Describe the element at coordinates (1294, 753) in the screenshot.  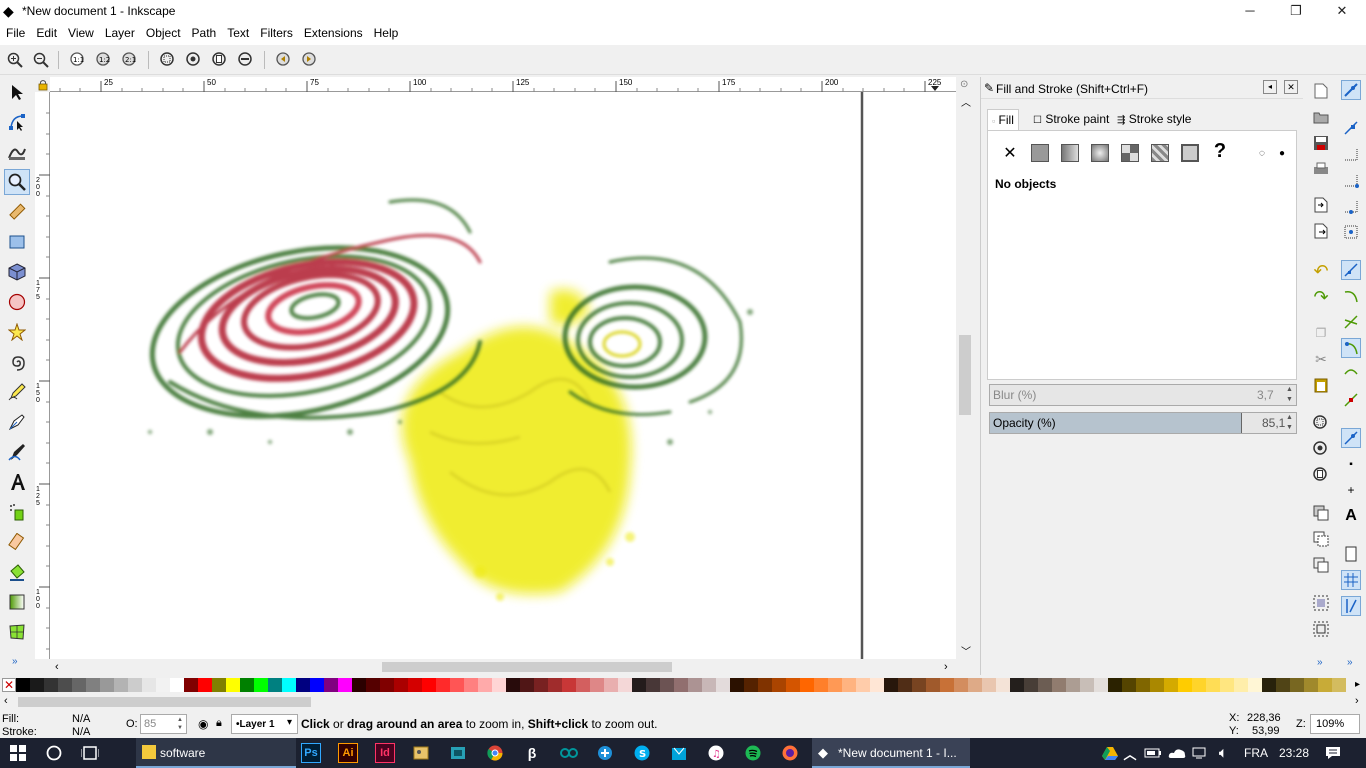
I see `clock: 23:28` at that location.